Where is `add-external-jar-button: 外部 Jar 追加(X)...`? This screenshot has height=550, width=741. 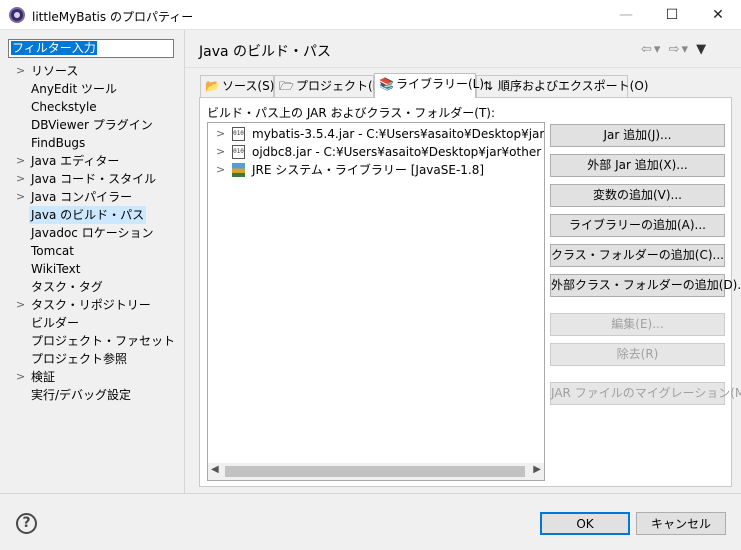
add-external-jar-button: 外部 Jar 追加(X)... is located at coordinates (637, 165).